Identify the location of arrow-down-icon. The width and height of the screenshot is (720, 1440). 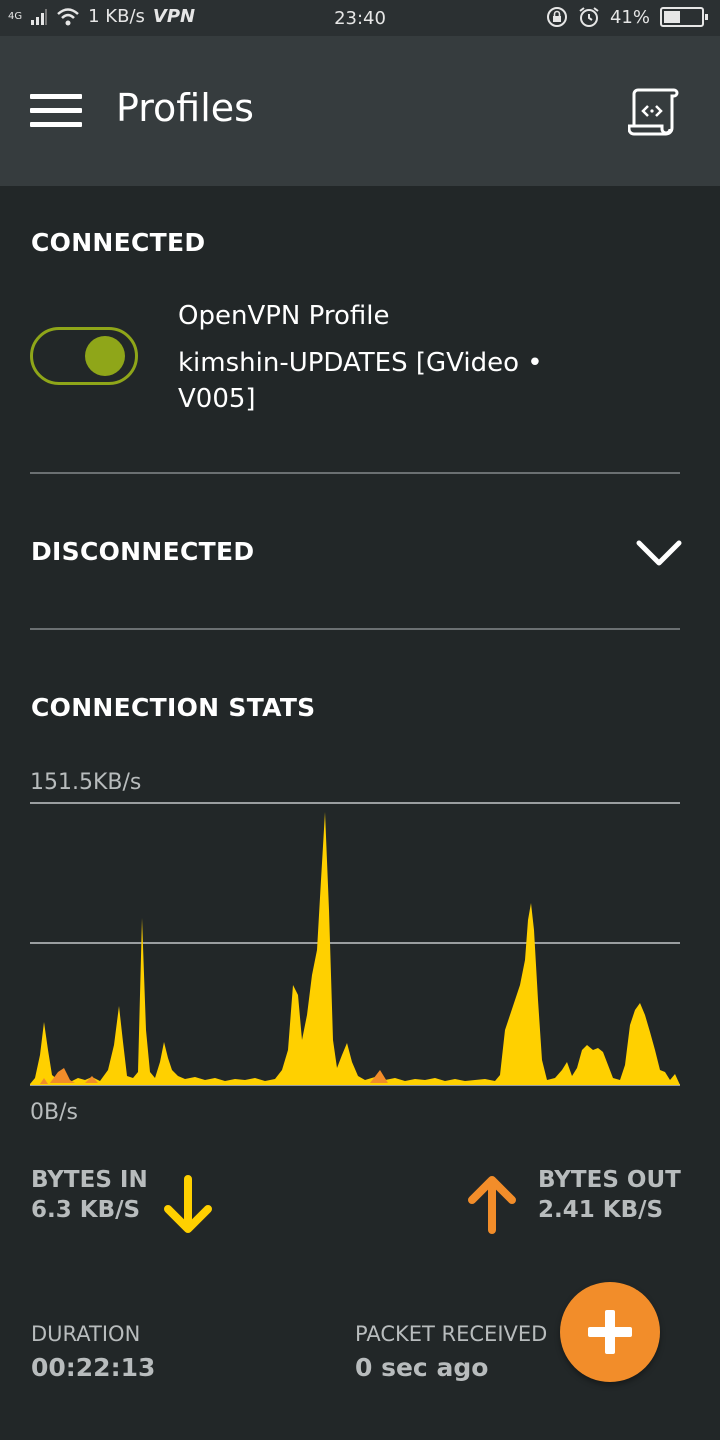
(188, 1204).